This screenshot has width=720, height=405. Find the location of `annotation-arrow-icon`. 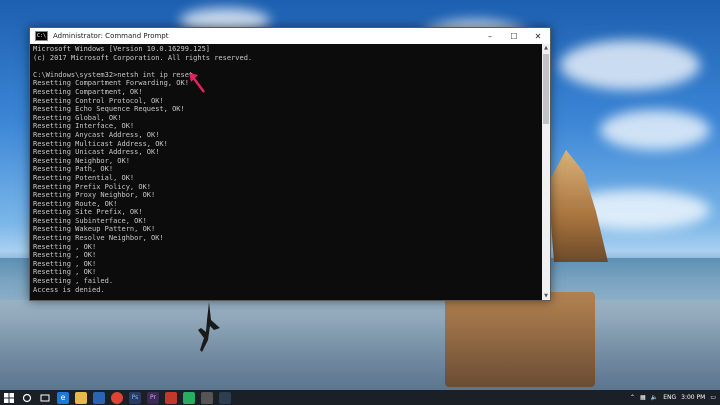

annotation-arrow-icon is located at coordinates (197, 83).